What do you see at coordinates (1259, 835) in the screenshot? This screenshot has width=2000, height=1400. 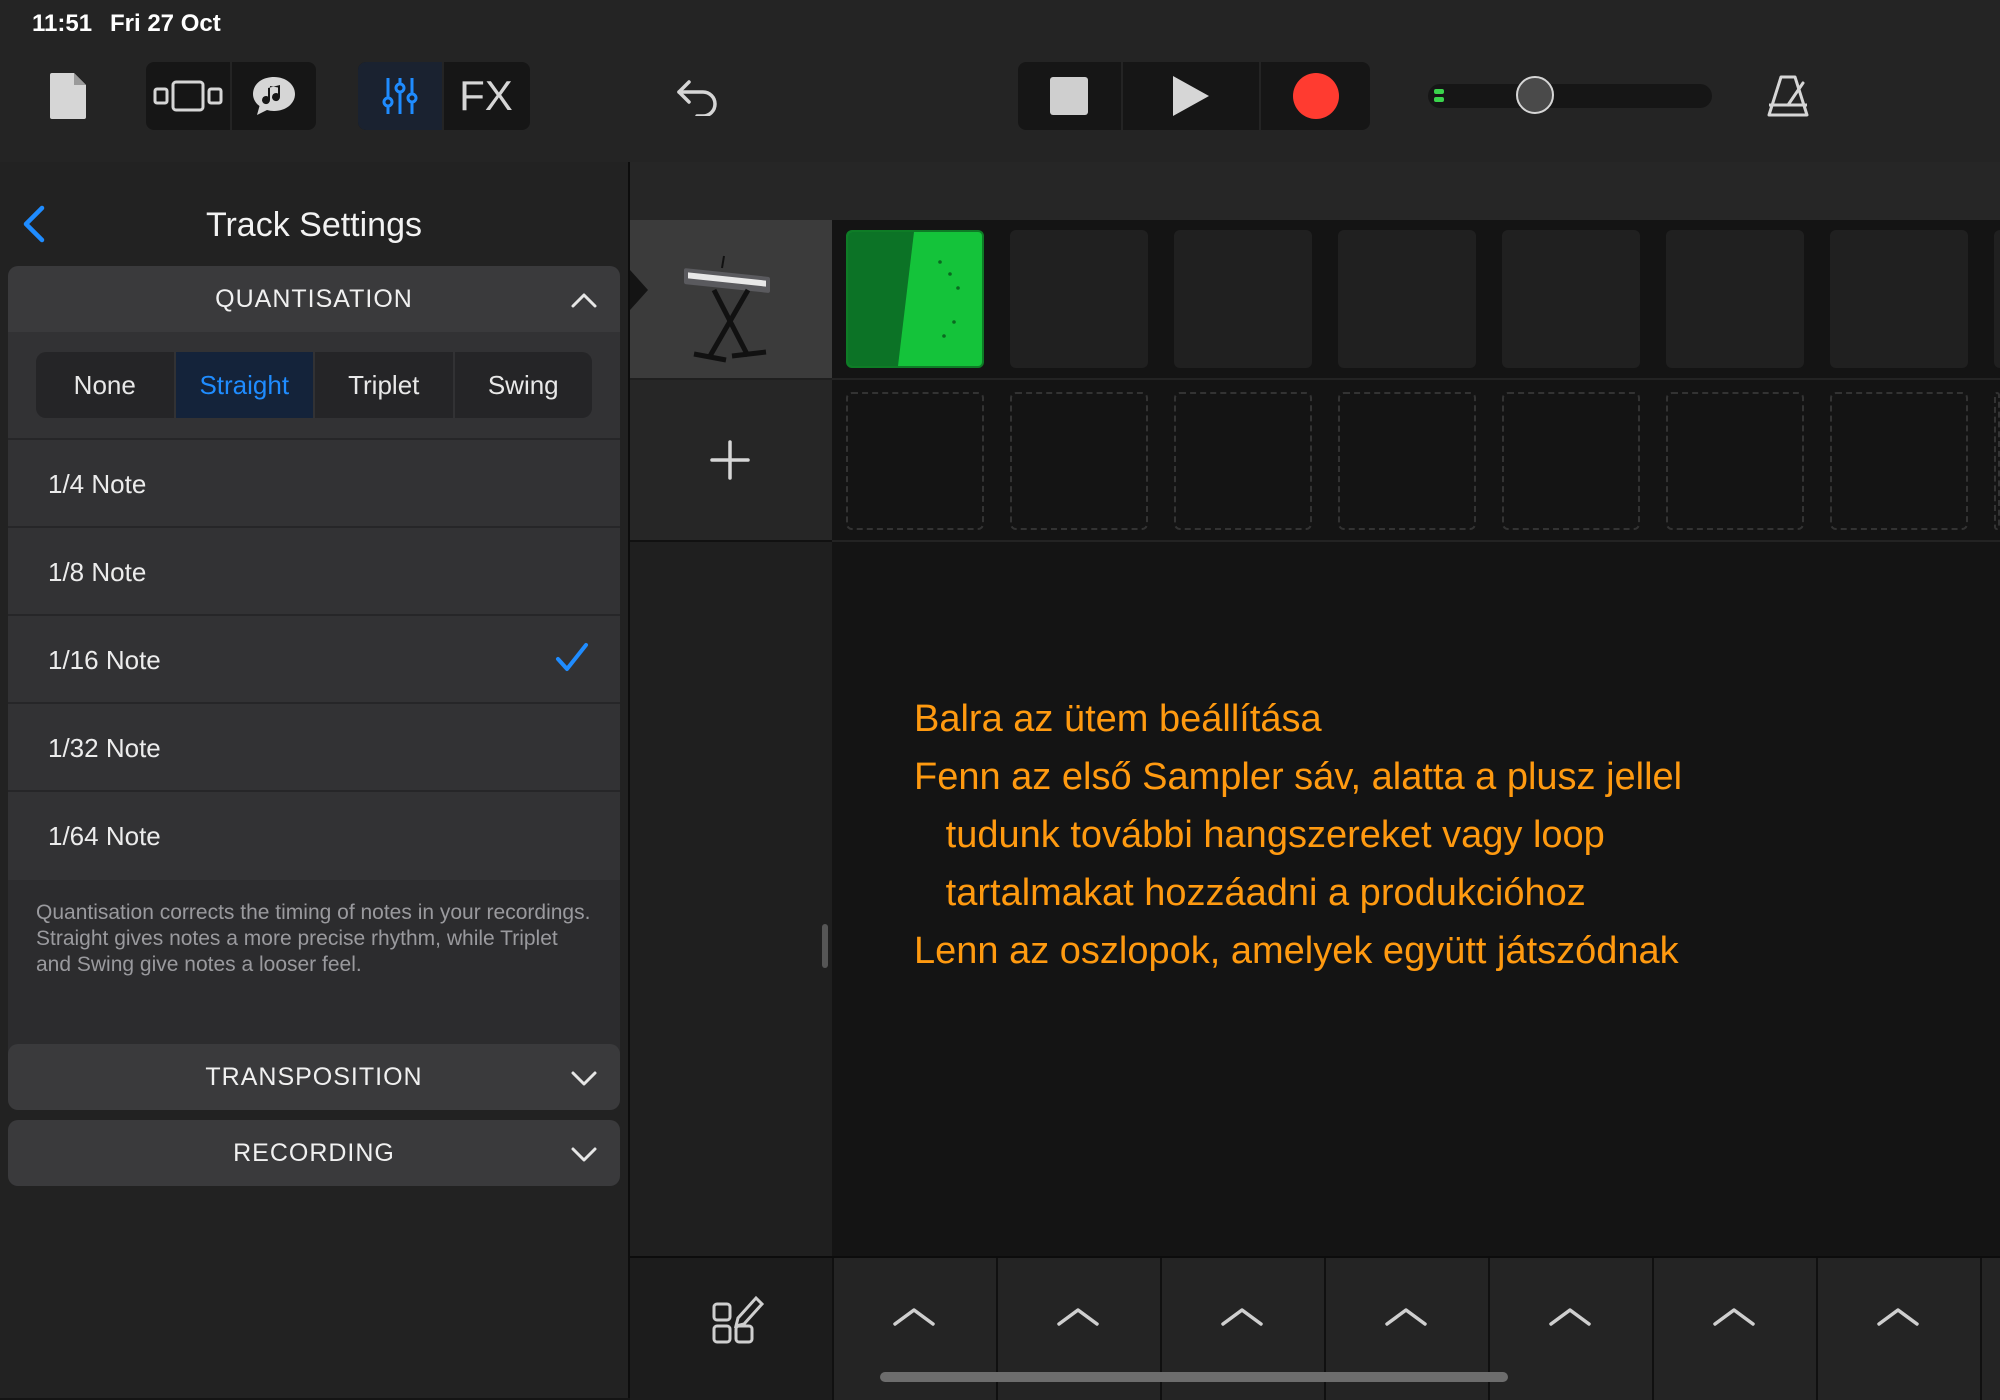 I see `annotation-line: tudunk további hangszereket vagy loop` at bounding box center [1259, 835].